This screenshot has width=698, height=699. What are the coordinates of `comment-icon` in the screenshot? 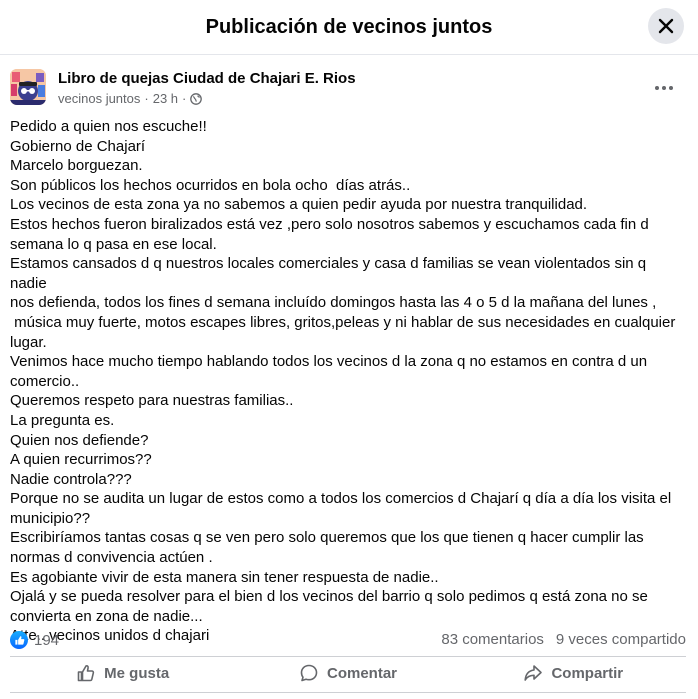 It's located at (309, 673).